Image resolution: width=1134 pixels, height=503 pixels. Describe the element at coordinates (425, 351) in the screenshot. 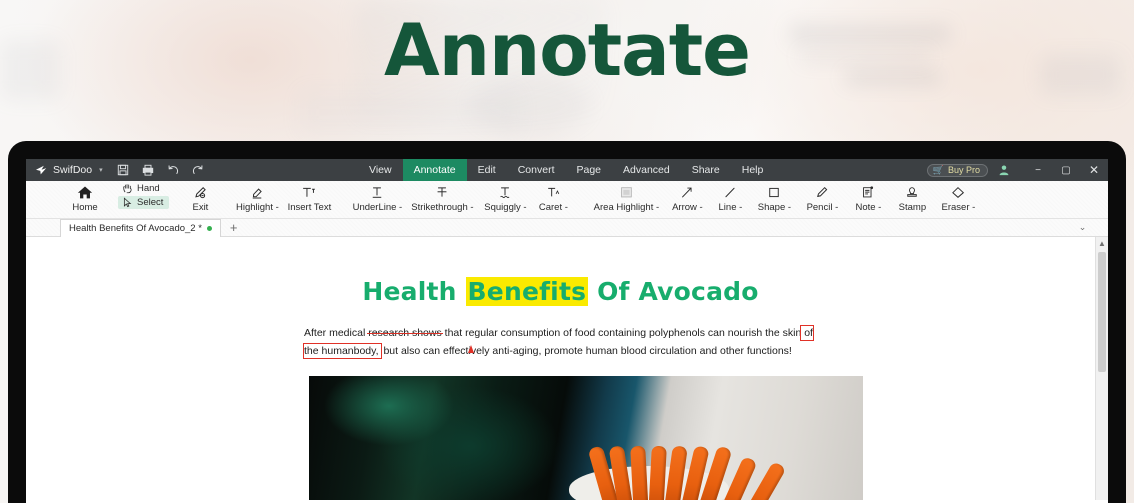

I see `paragraph-segment-3: but also can effecti` at that location.